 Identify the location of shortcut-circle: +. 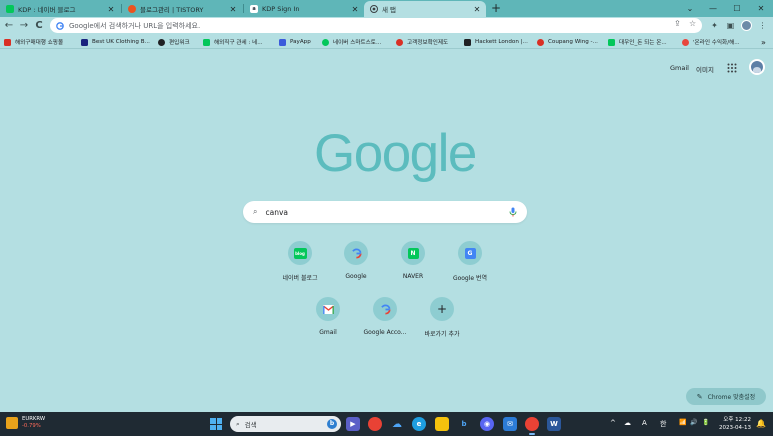
(442, 309).